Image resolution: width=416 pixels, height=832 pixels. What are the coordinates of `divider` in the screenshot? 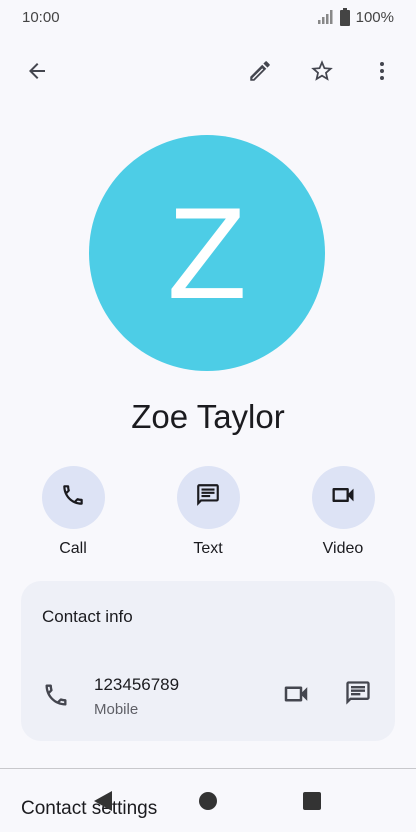 It's located at (208, 768).